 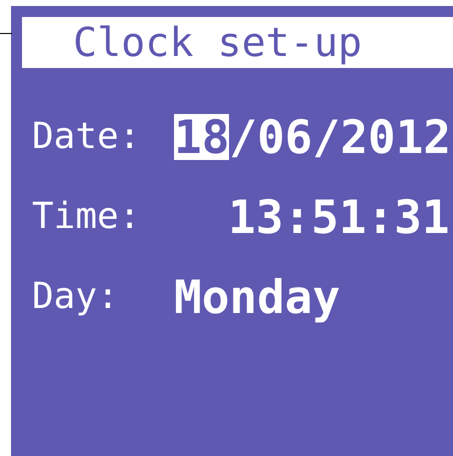 What do you see at coordinates (257, 297) in the screenshot?
I see `field-value: Monday` at bounding box center [257, 297].